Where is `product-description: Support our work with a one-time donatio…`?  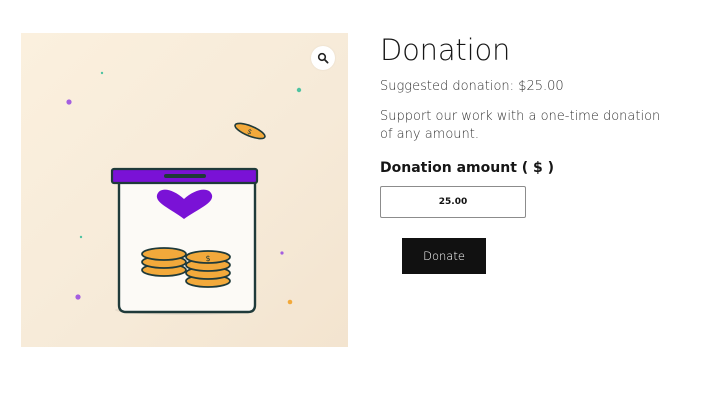
product-description: Support our work with a one-time donatio… is located at coordinates (520, 125).